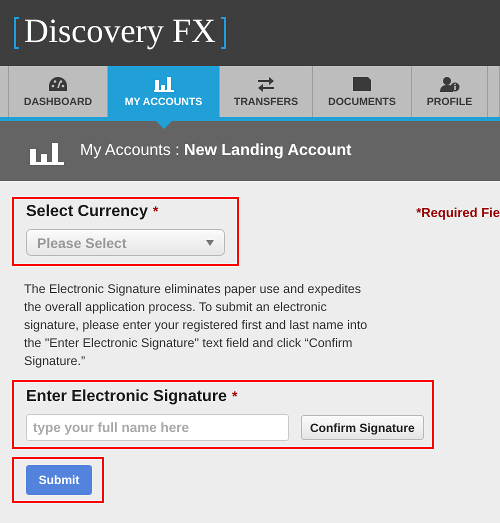 The image size is (500, 523). What do you see at coordinates (266, 84) in the screenshot?
I see `swap-arrows-icon` at bounding box center [266, 84].